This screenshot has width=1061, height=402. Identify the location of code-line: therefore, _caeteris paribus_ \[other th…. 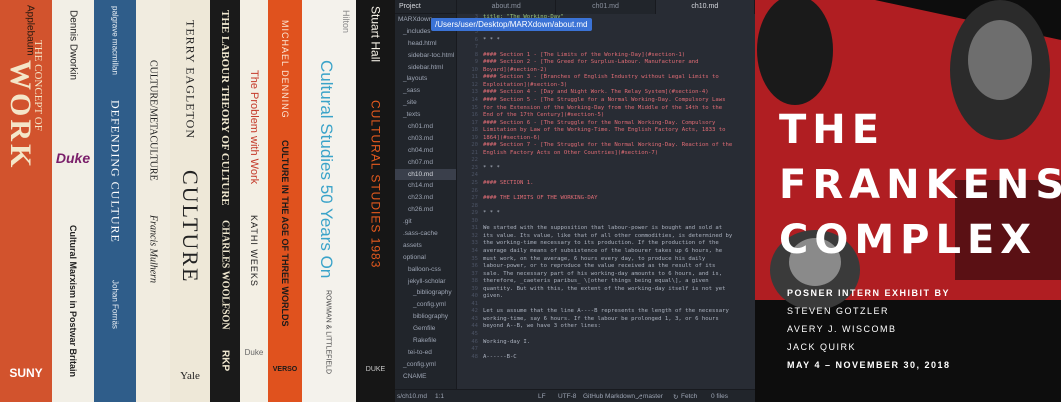
(596, 281).